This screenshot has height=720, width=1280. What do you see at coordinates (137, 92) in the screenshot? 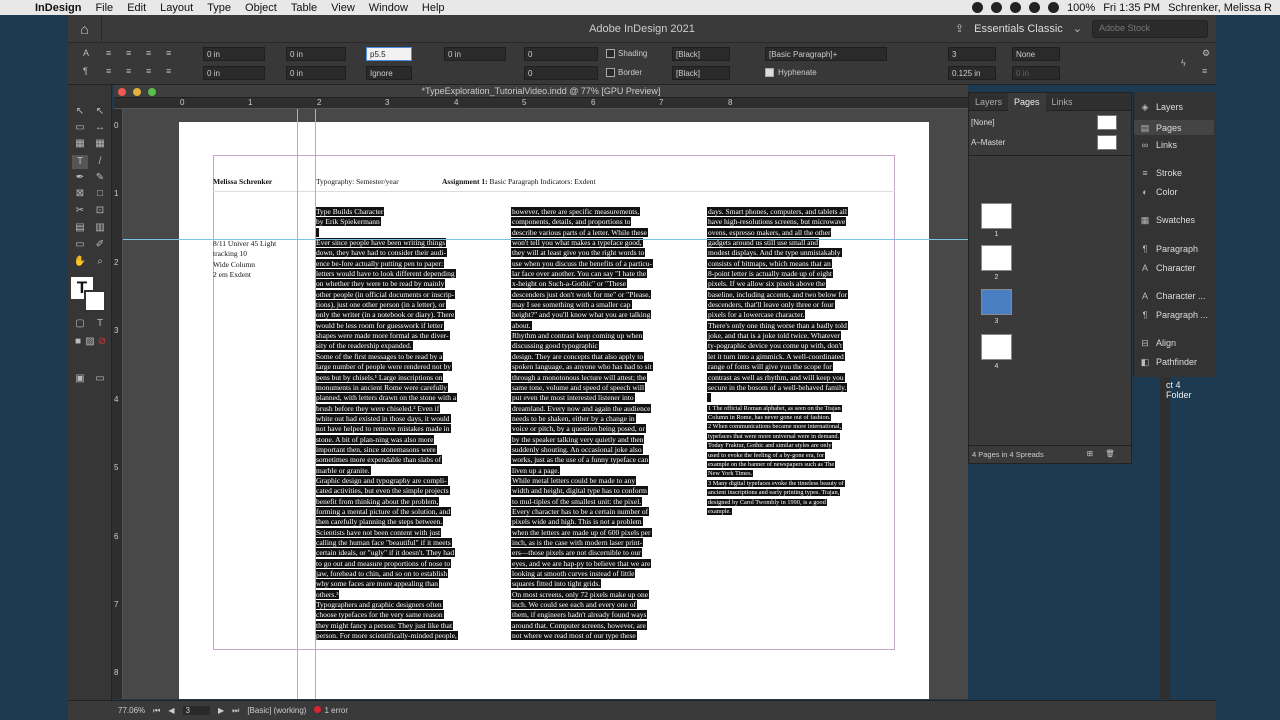
I see `minimize-window-icon` at bounding box center [137, 92].